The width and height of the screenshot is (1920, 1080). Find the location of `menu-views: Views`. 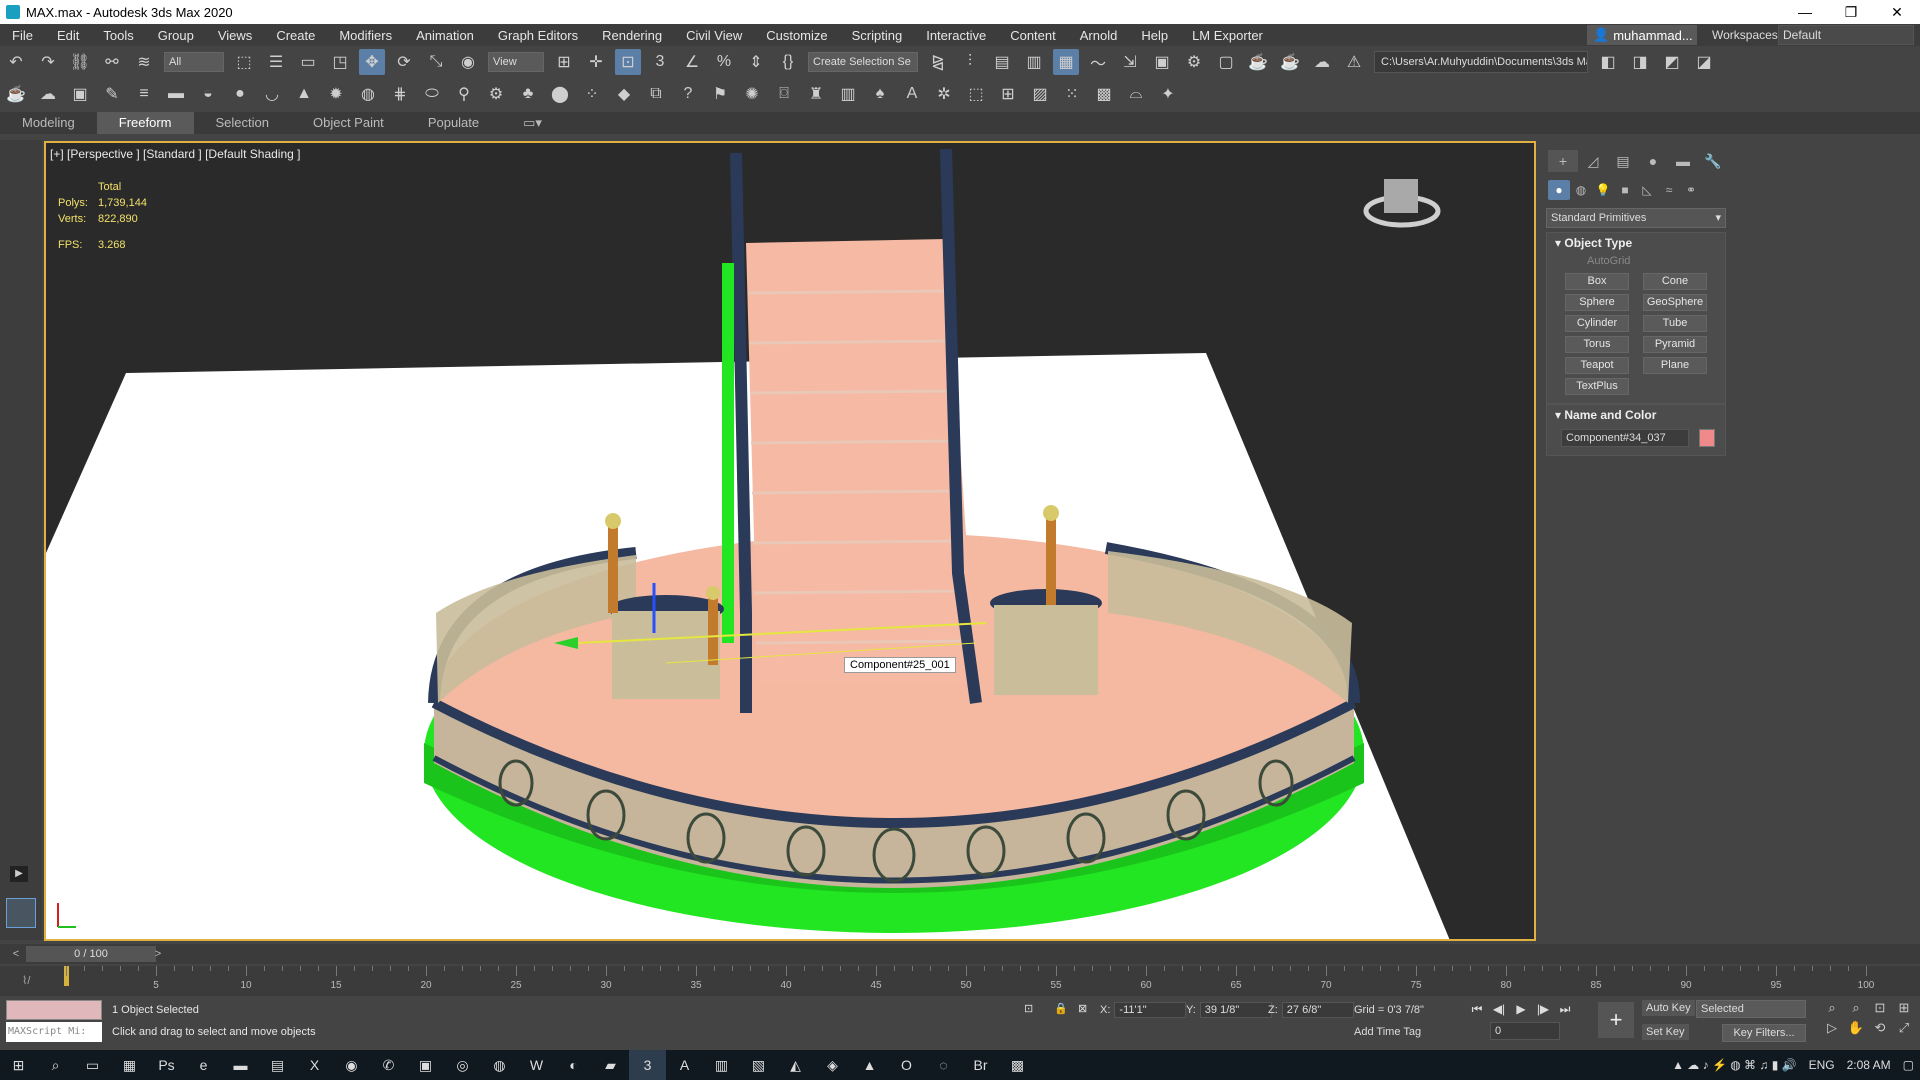

menu-views: Views is located at coordinates (235, 35).